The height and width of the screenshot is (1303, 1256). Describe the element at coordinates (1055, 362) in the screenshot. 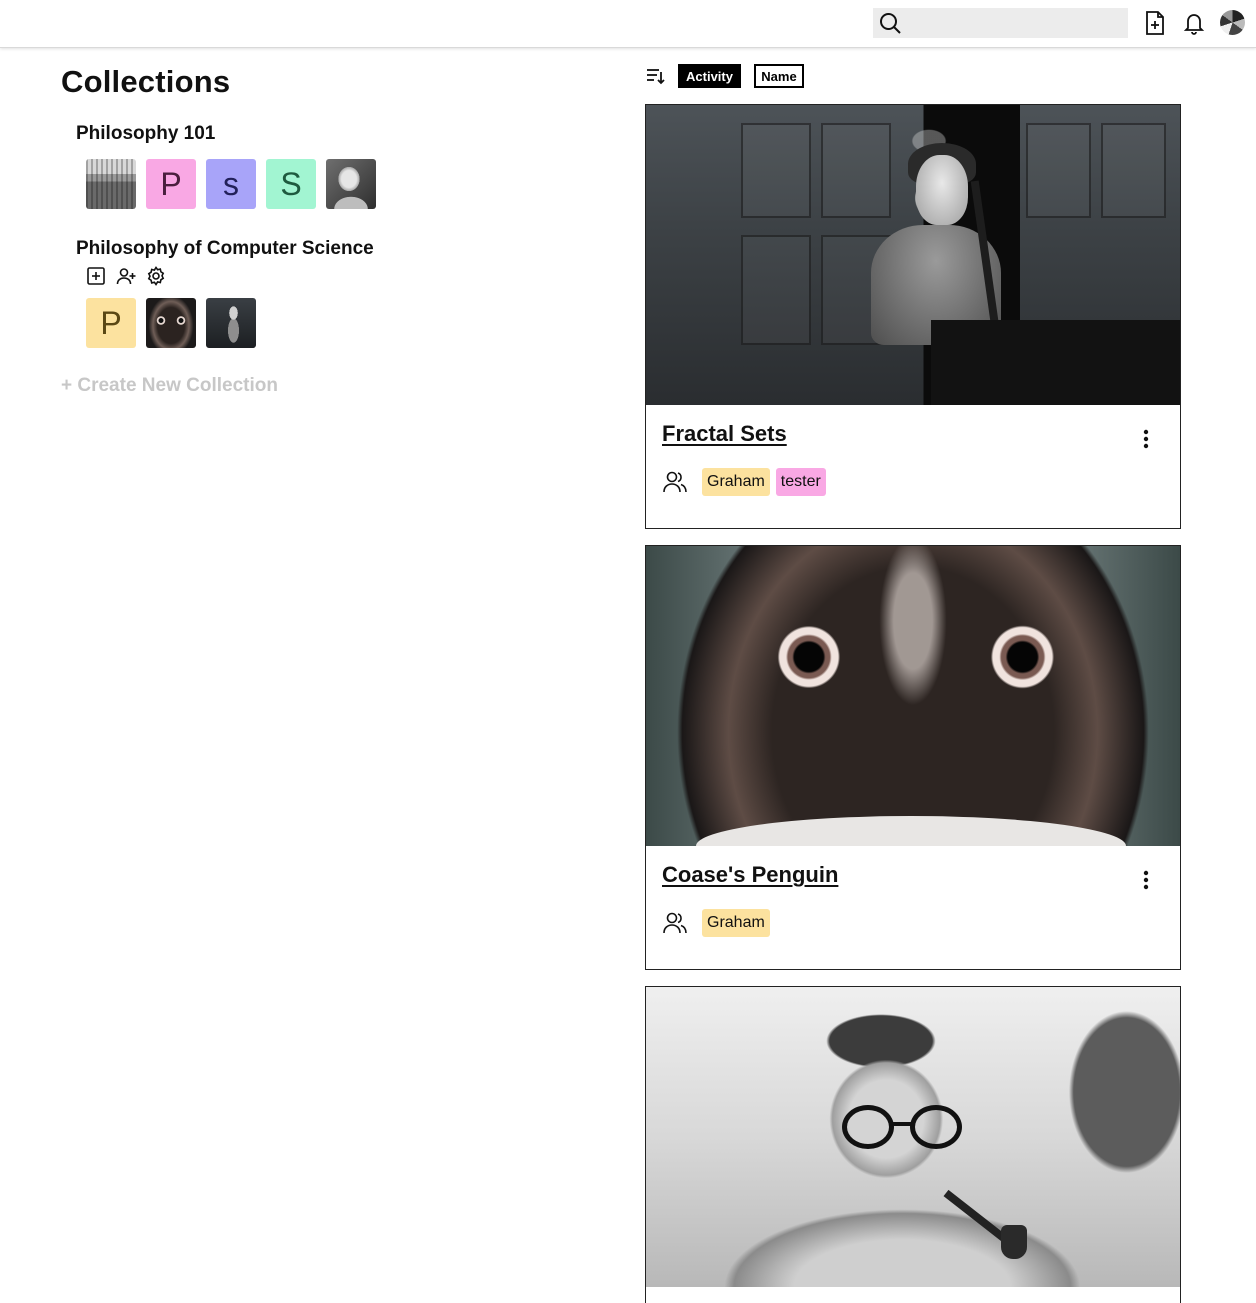

I see `podium` at that location.